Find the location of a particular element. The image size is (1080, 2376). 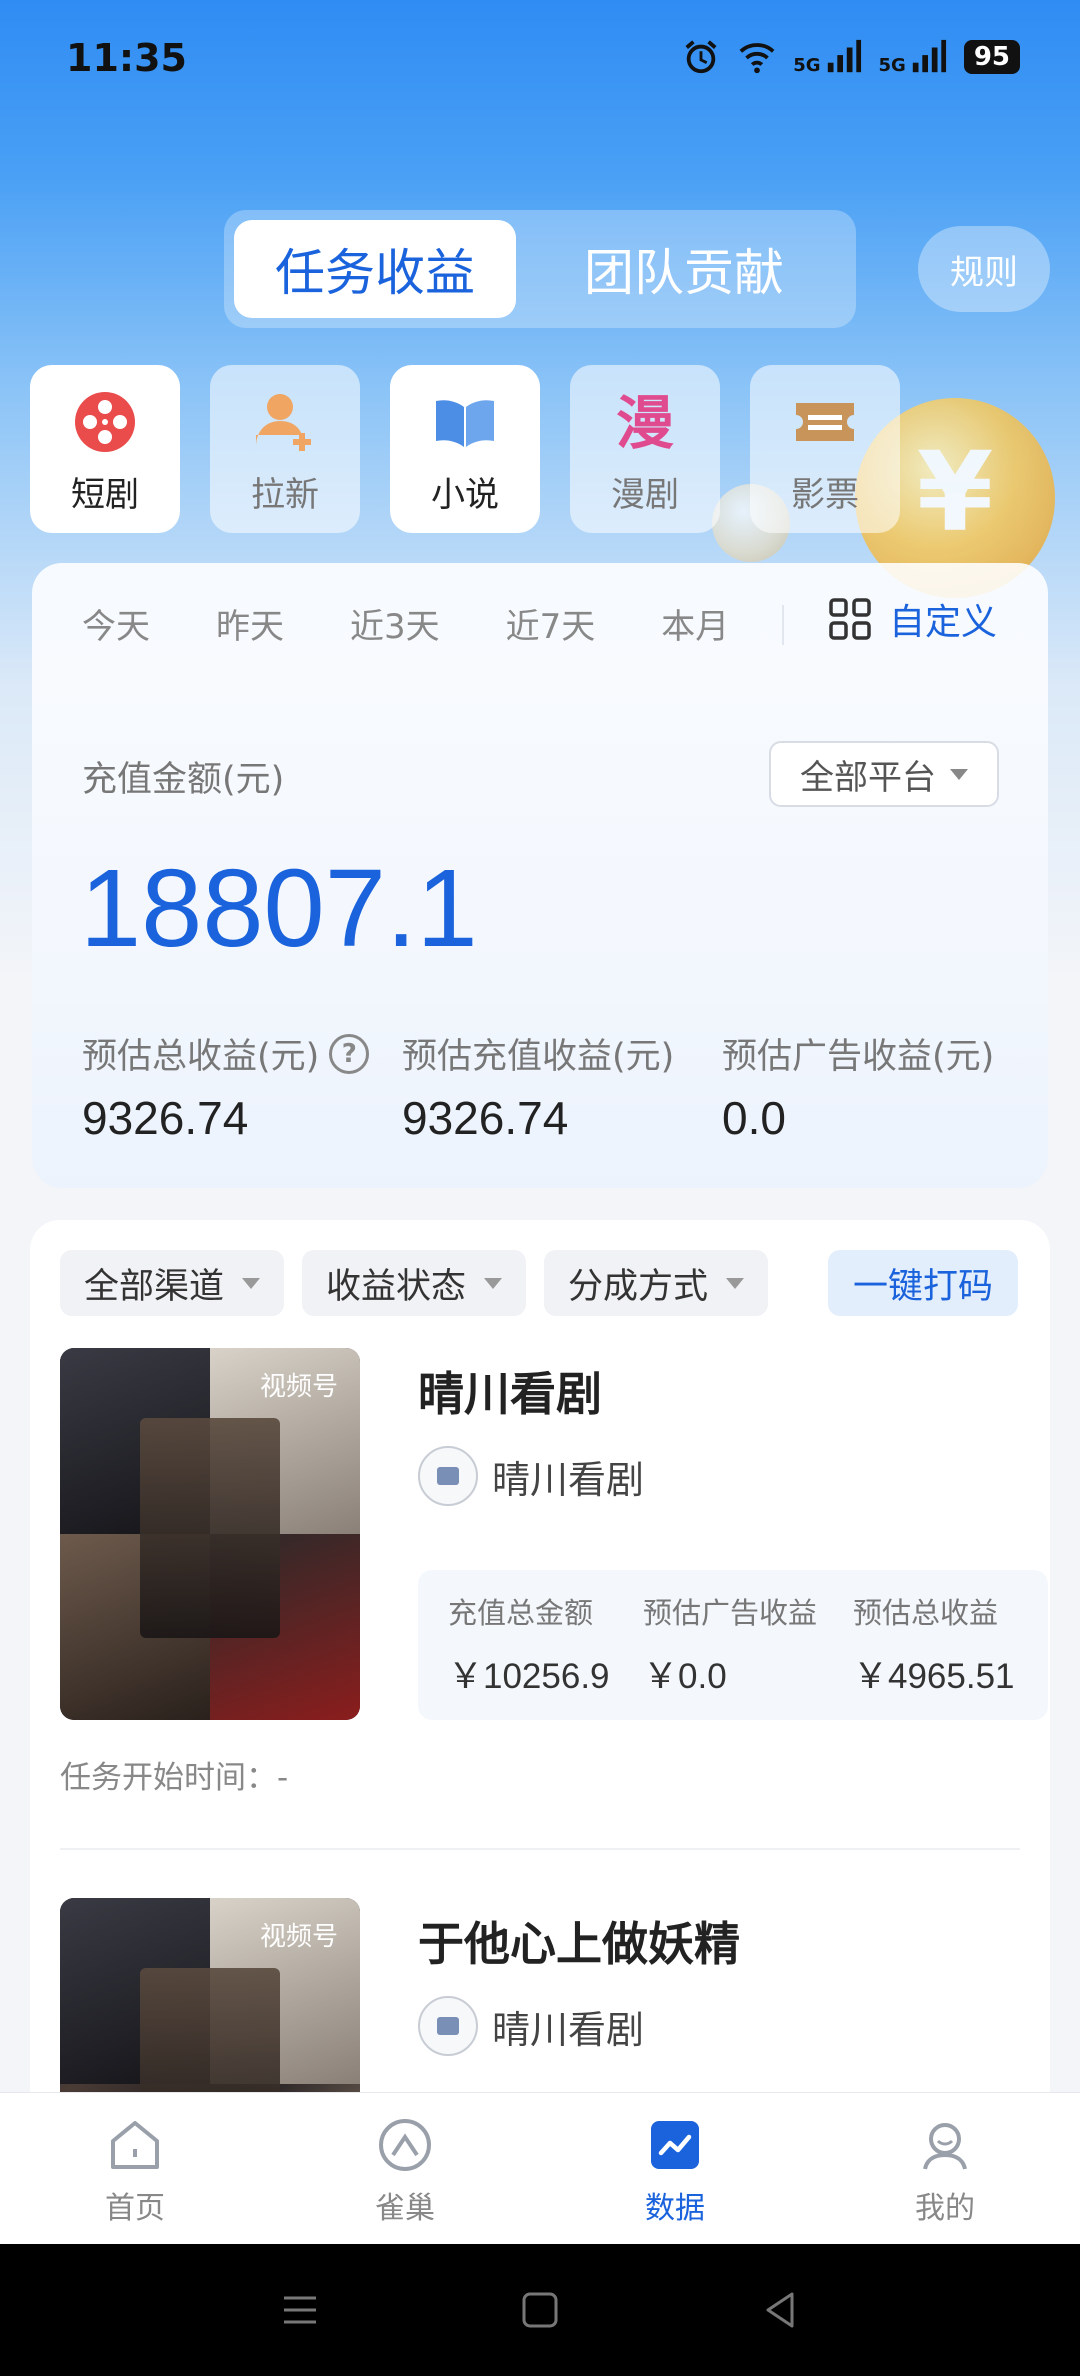

platform-select: 全部平台 is located at coordinates (884, 774).